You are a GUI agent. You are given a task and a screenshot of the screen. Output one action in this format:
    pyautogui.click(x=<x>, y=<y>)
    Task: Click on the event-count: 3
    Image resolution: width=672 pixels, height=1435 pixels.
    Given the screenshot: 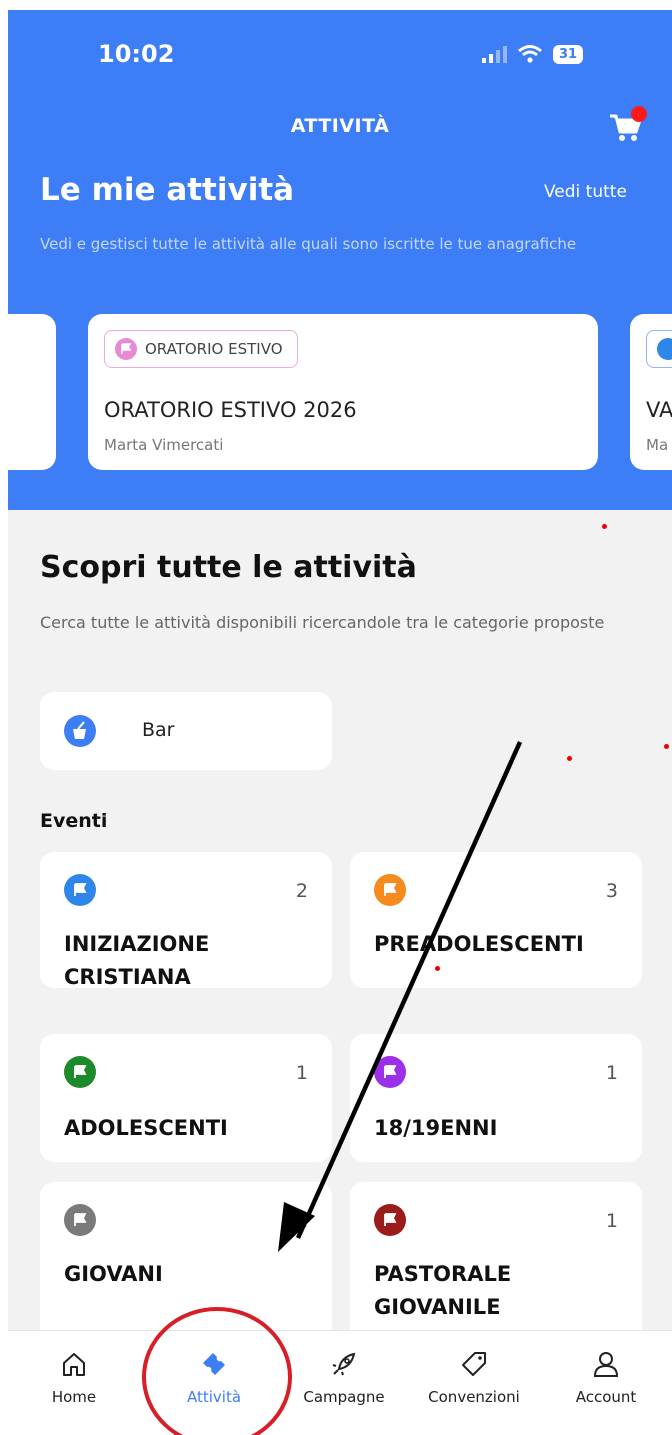 What is the action you would take?
    pyautogui.click(x=611, y=891)
    